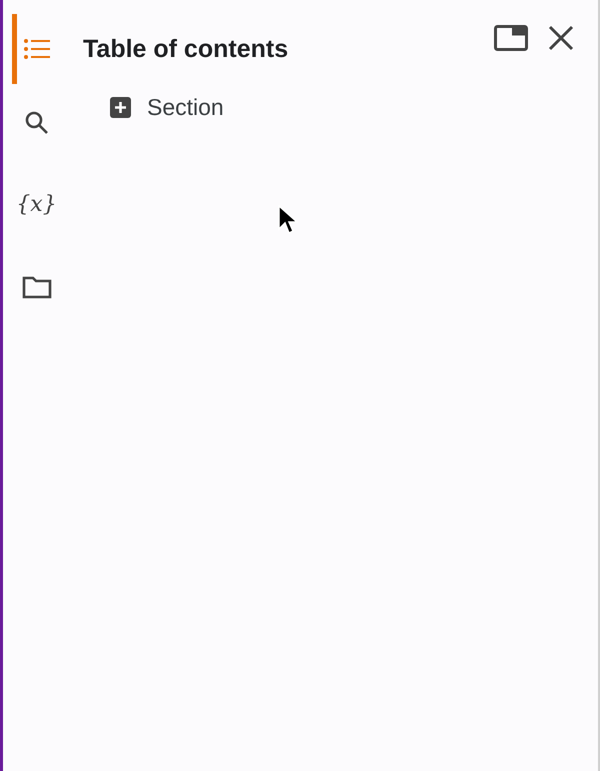 The width and height of the screenshot is (600, 771). I want to click on list-icon, so click(36, 49).